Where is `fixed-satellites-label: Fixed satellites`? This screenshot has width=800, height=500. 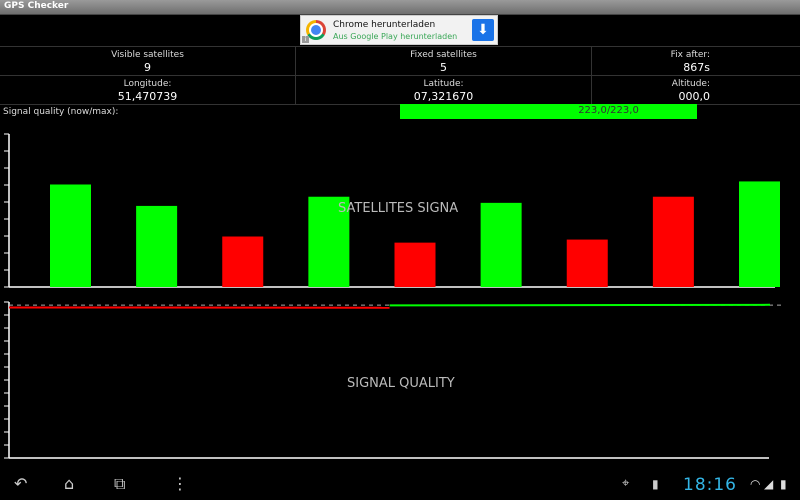 fixed-satellites-label: Fixed satellites is located at coordinates (443, 55).